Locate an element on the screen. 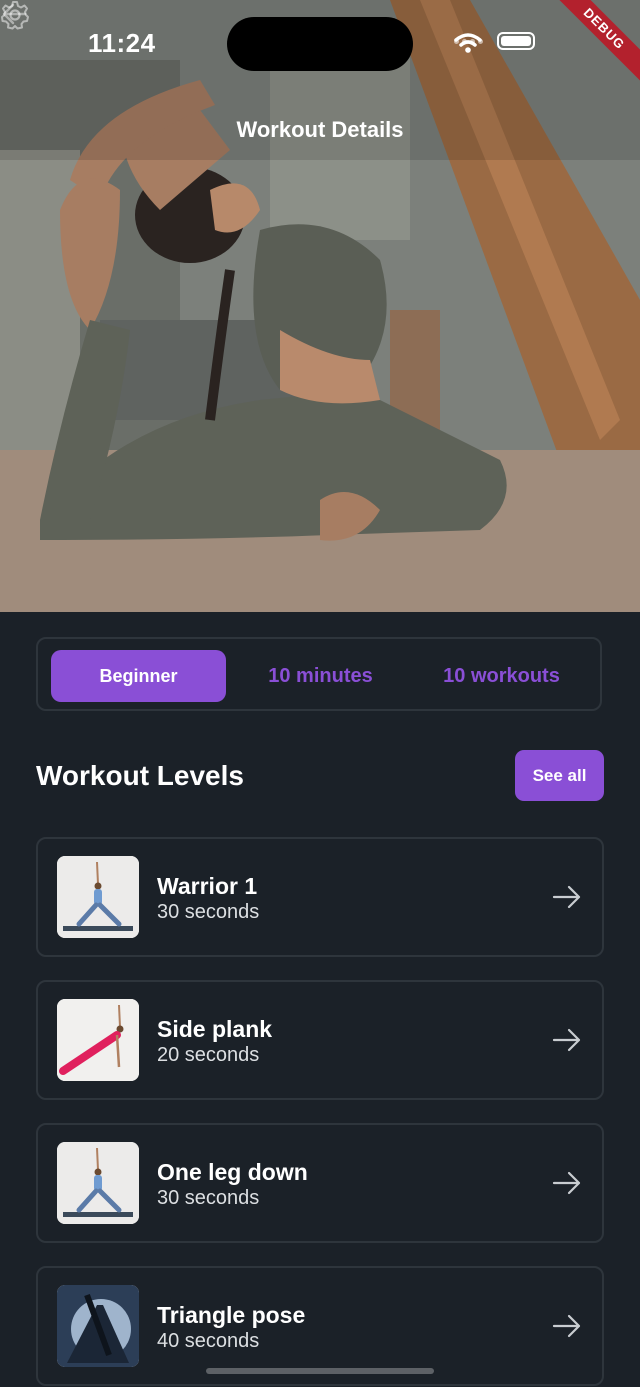 The width and height of the screenshot is (640, 1387). segment-beginner: Beginner is located at coordinates (138, 676).